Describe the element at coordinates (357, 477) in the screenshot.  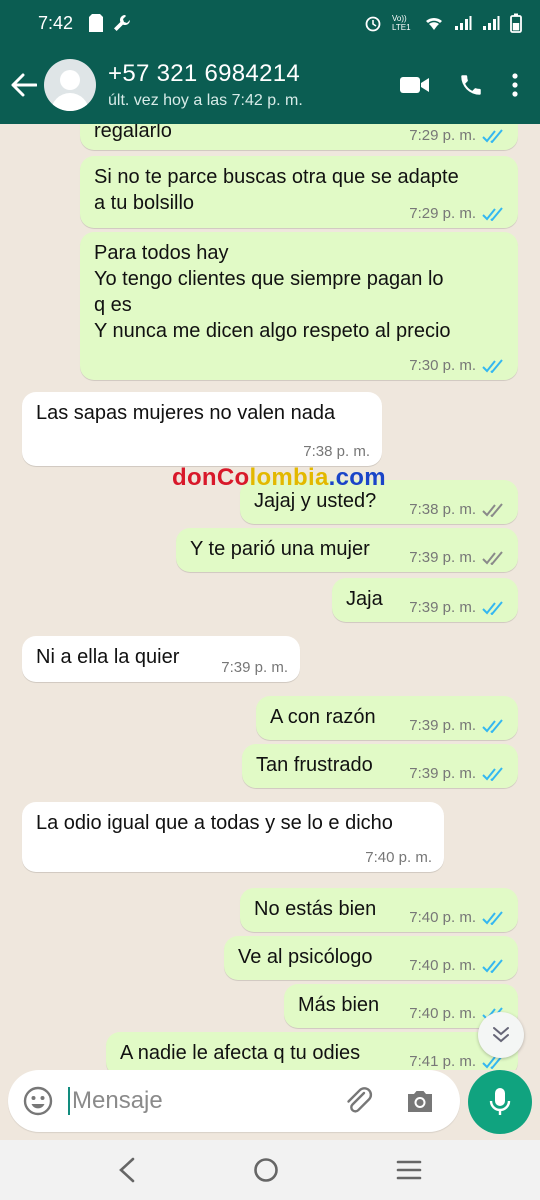
I see `watermark-part: .com` at that location.